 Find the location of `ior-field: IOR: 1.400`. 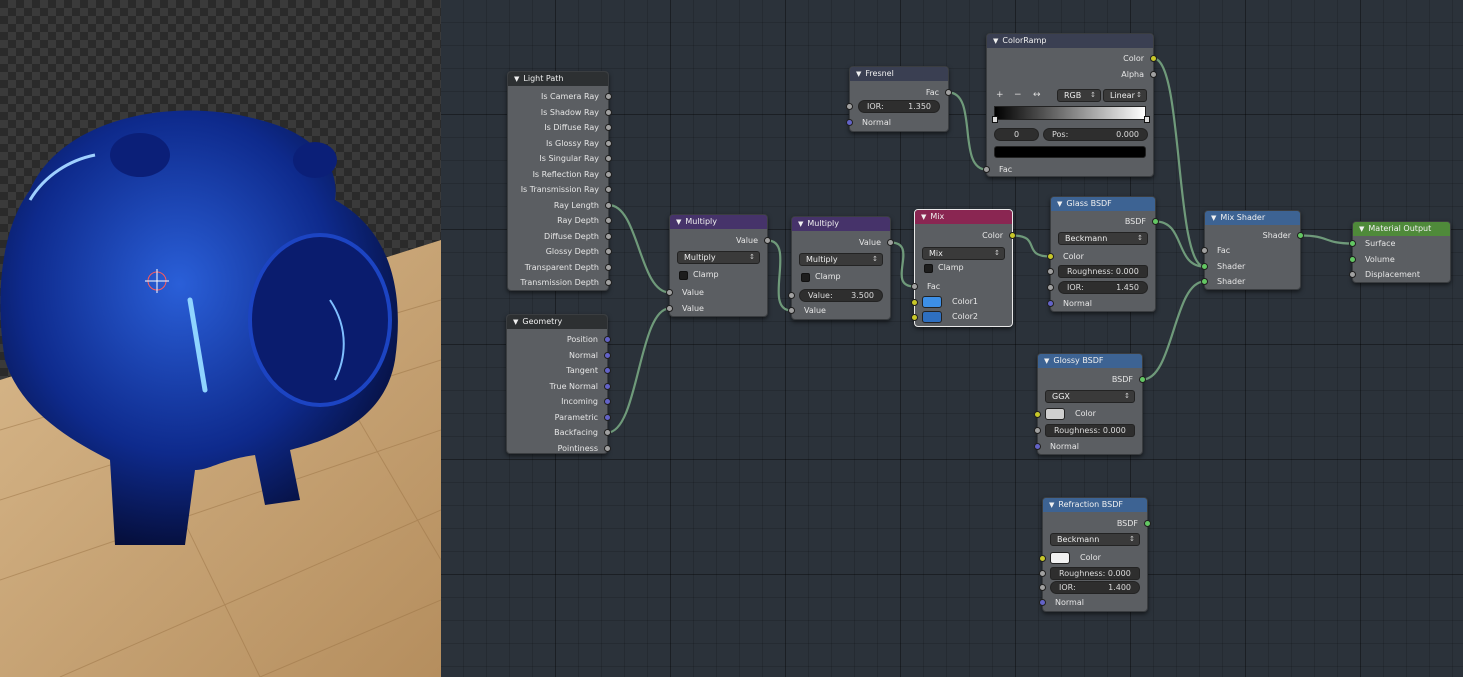

ior-field: IOR: 1.400 is located at coordinates (1095, 587).